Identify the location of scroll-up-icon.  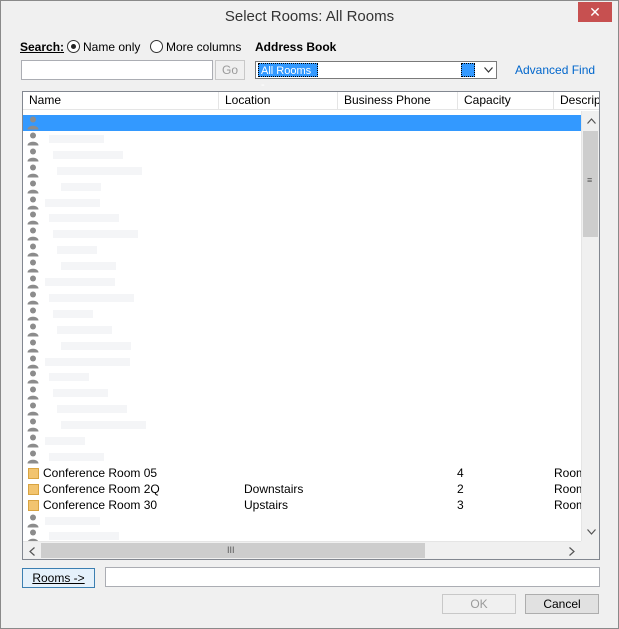
(591, 121).